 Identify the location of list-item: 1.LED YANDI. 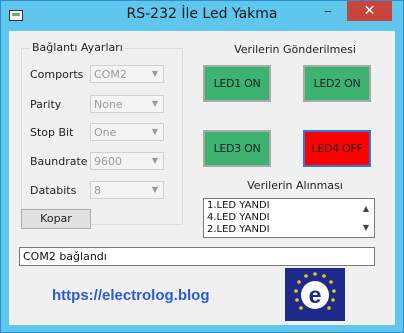
(238, 205).